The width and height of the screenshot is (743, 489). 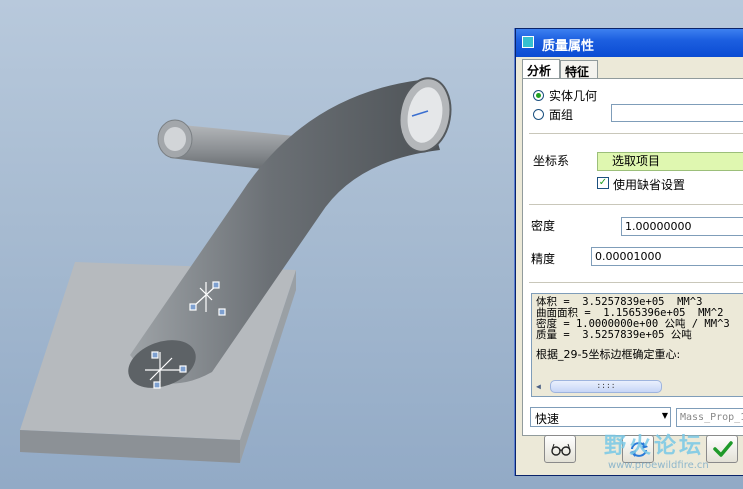 I want to click on repeat-analysis-button, so click(x=638, y=449).